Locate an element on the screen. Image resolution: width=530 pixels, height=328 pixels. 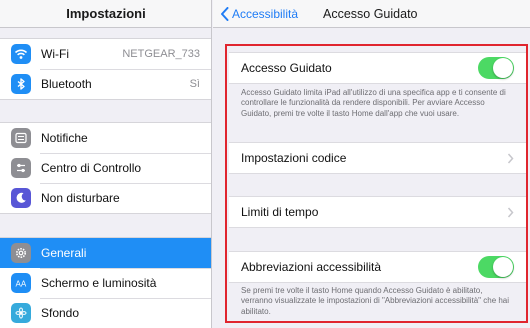
sidebar-item-label: Schermo e luminosità is located at coordinates (99, 283).